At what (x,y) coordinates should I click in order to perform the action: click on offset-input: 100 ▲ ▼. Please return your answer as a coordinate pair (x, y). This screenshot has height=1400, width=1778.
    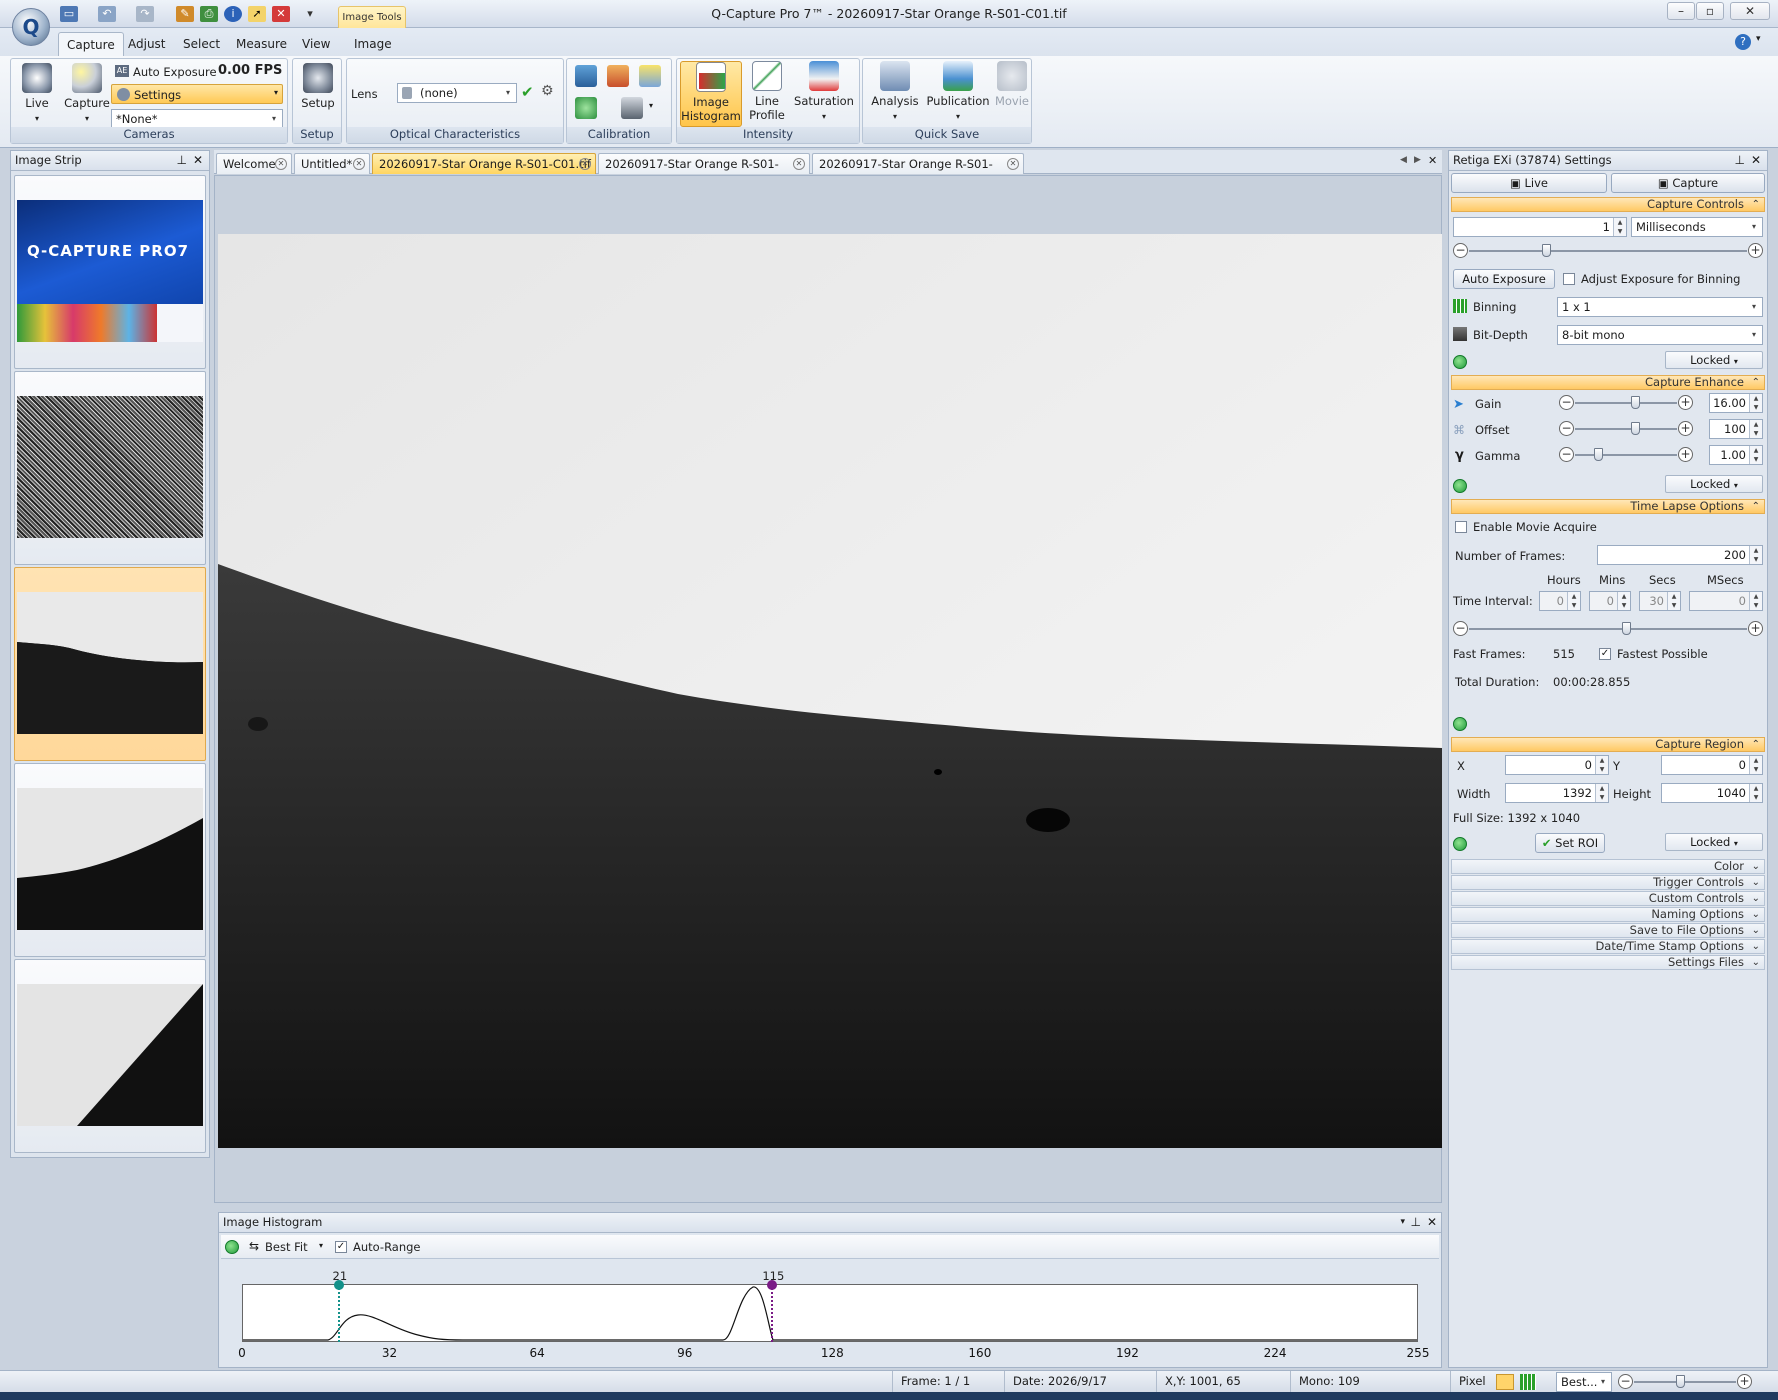
    Looking at the image, I should click on (1736, 429).